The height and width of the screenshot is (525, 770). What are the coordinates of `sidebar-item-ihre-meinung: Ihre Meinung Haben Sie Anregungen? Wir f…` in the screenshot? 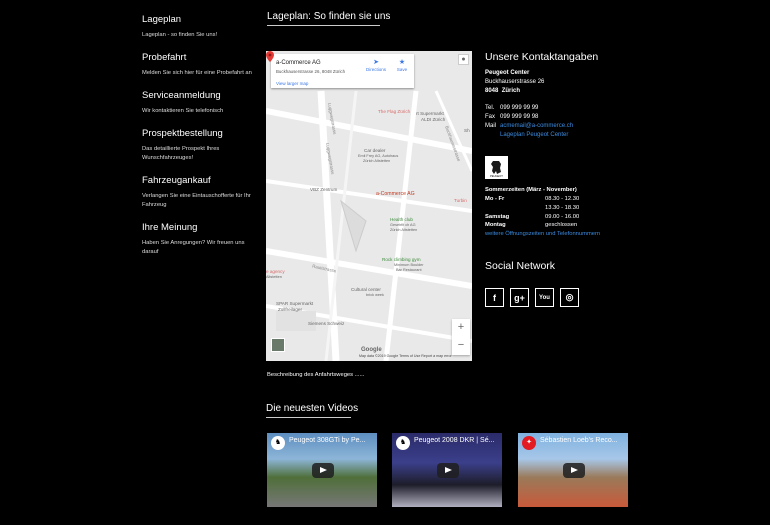 It's located at (198, 239).